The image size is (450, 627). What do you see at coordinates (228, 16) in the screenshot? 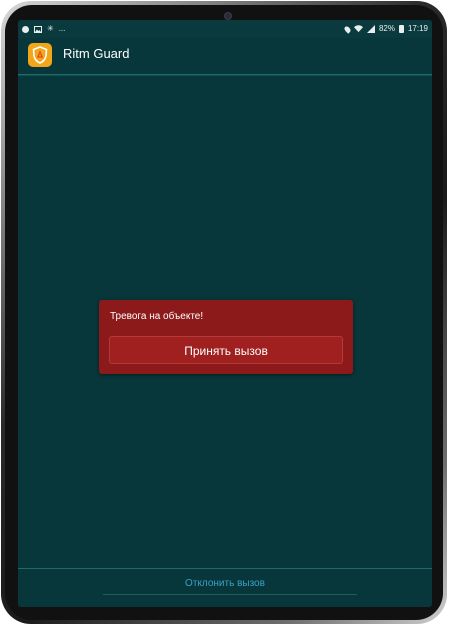
I see `front-camera` at bounding box center [228, 16].